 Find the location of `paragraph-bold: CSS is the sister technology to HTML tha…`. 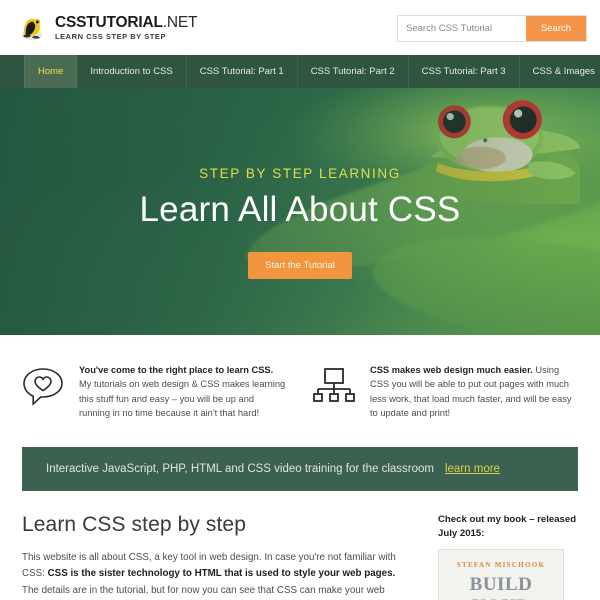

paragraph-bold: CSS is the sister technology to HTML tha… is located at coordinates (221, 574).